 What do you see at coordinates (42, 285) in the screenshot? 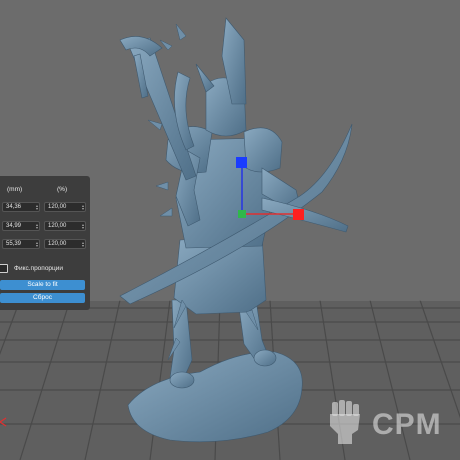
I see `scale-to-fit-button: Scale to fit` at bounding box center [42, 285].